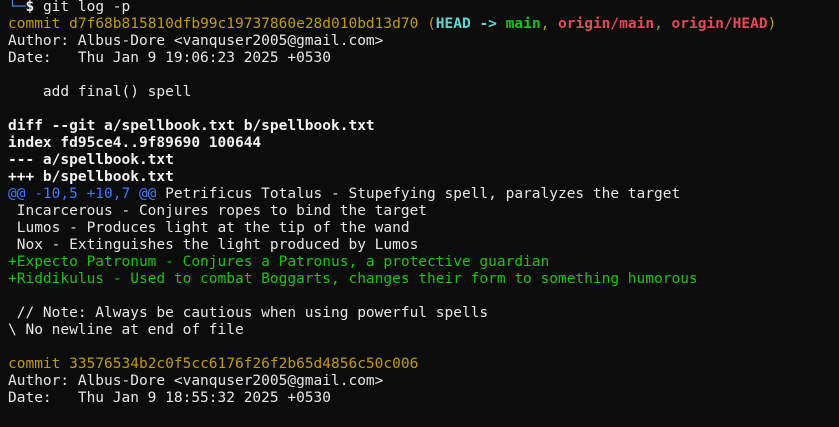  Describe the element at coordinates (100, 92) in the screenshot. I see `commit-message: add final() spell` at that location.